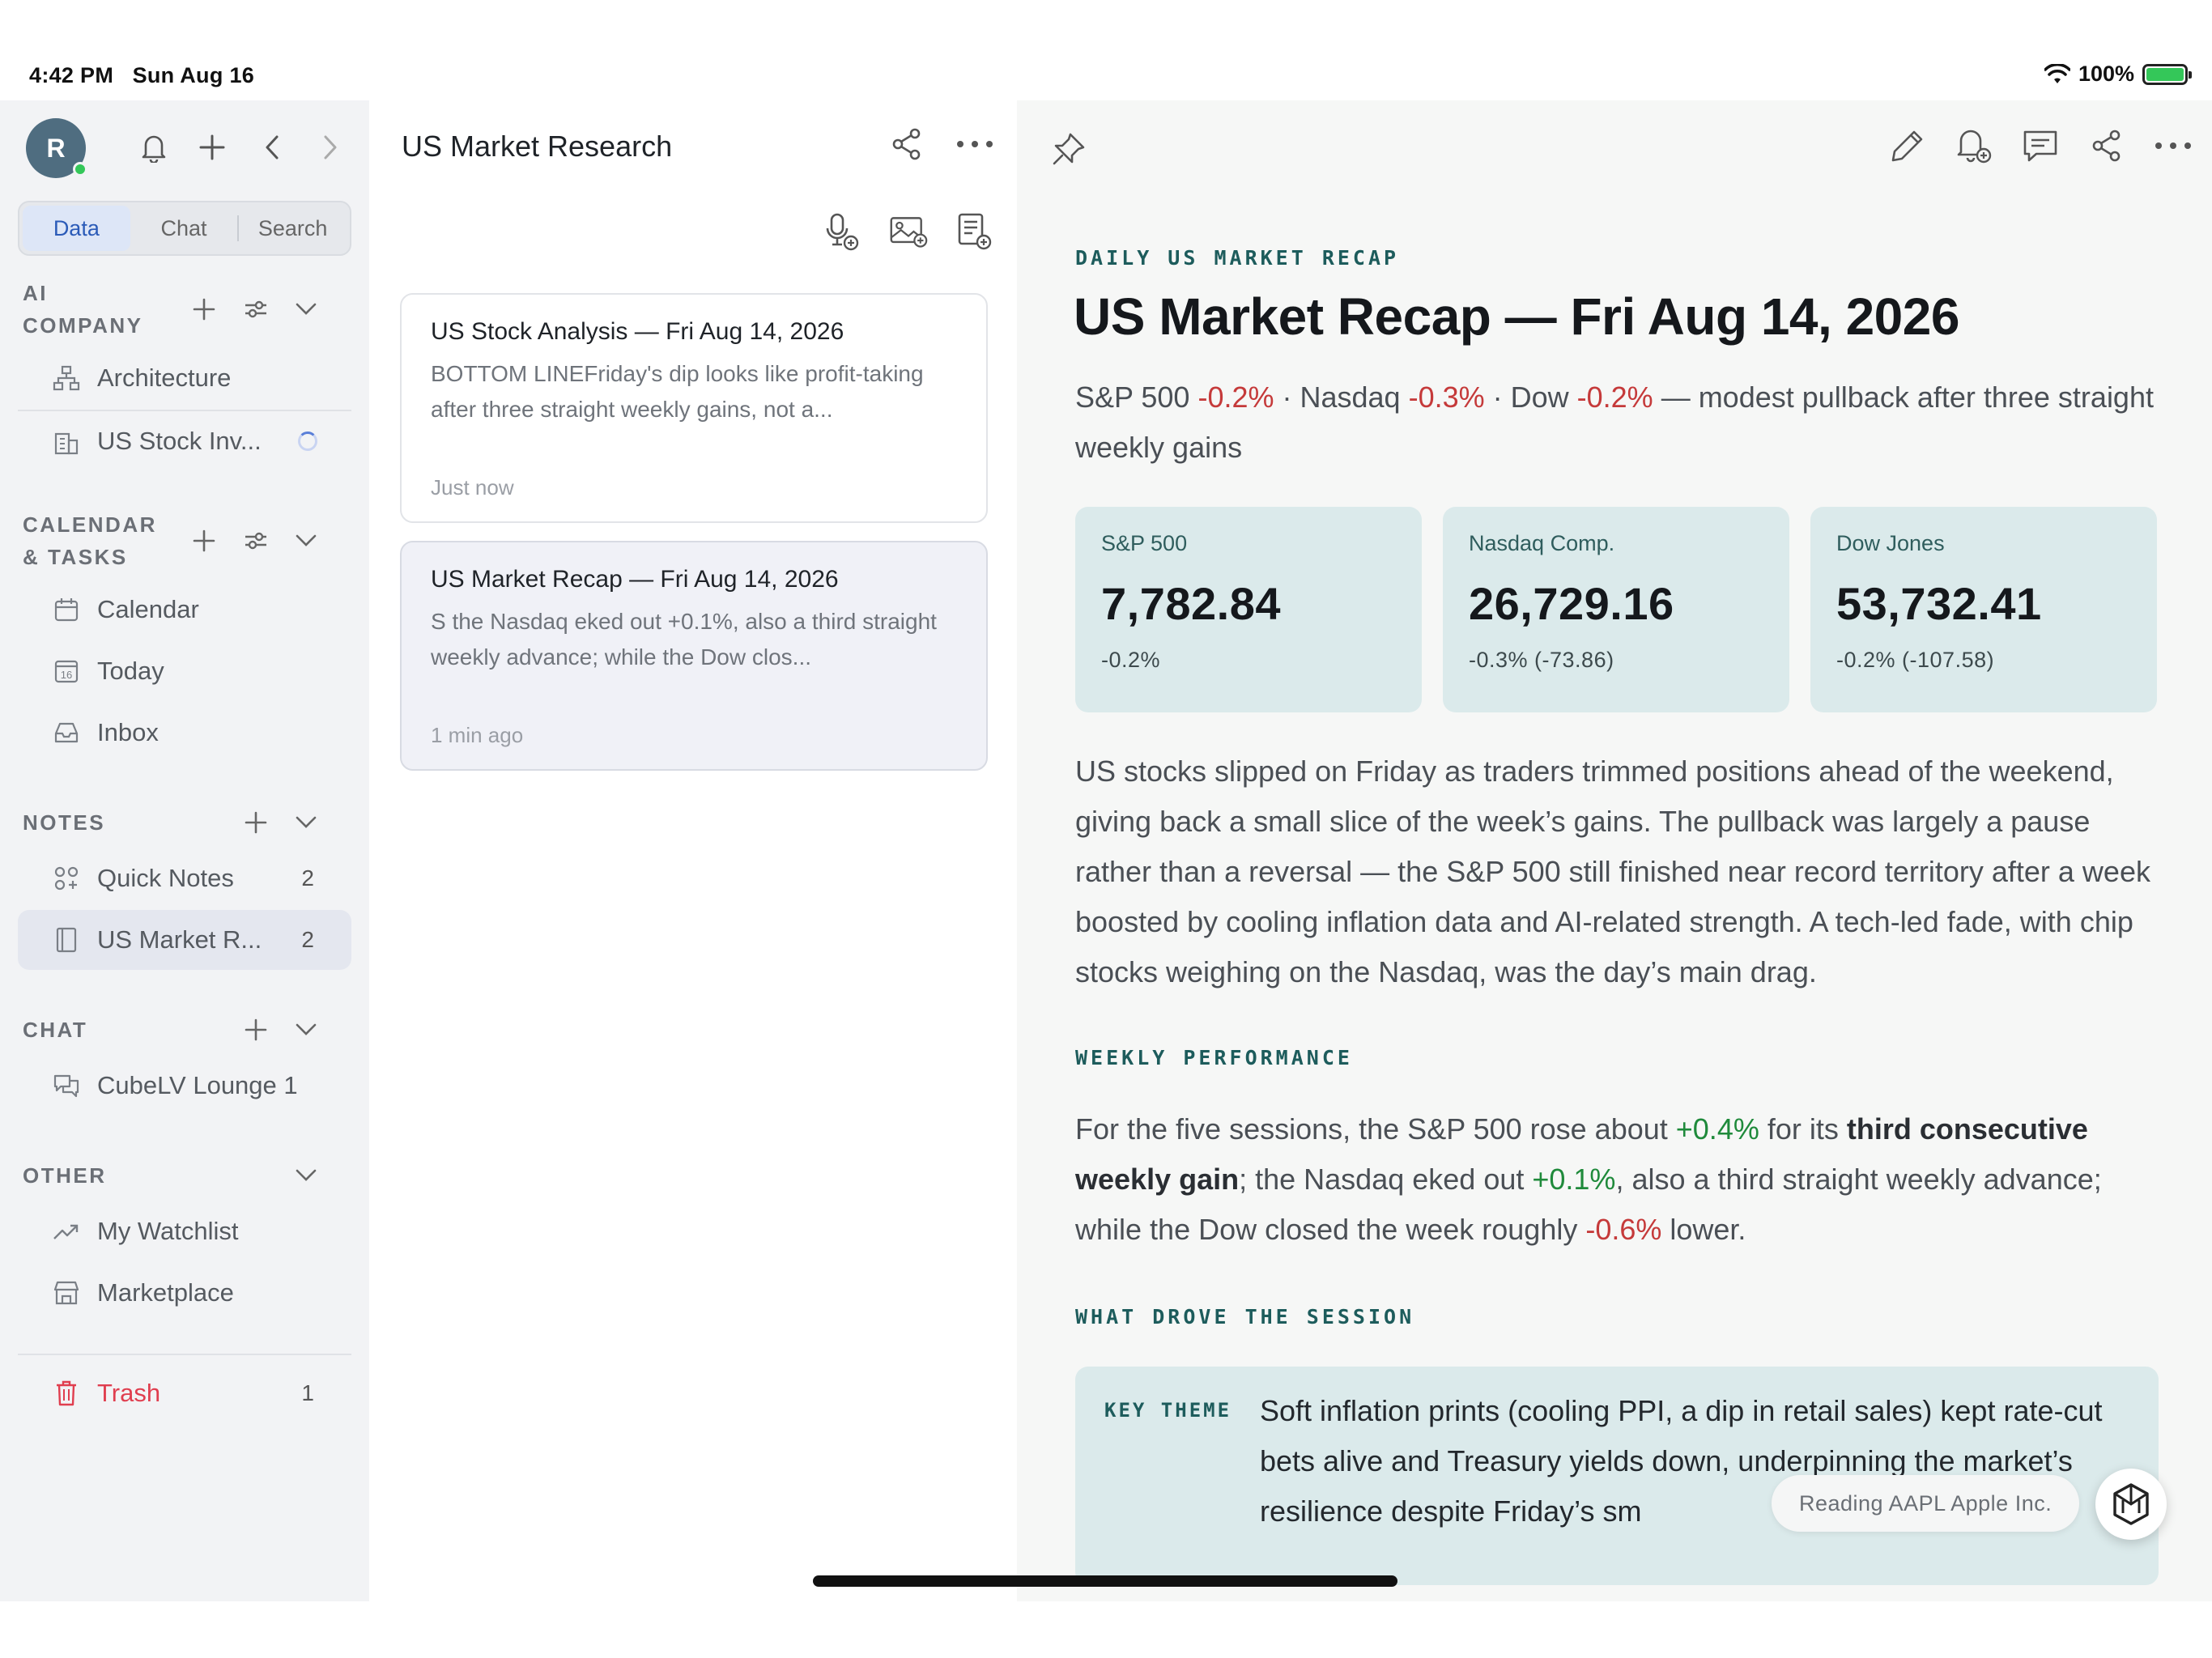 Image resolution: width=2212 pixels, height=1658 pixels. What do you see at coordinates (66, 1231) in the screenshot?
I see `trend-up-icon` at bounding box center [66, 1231].